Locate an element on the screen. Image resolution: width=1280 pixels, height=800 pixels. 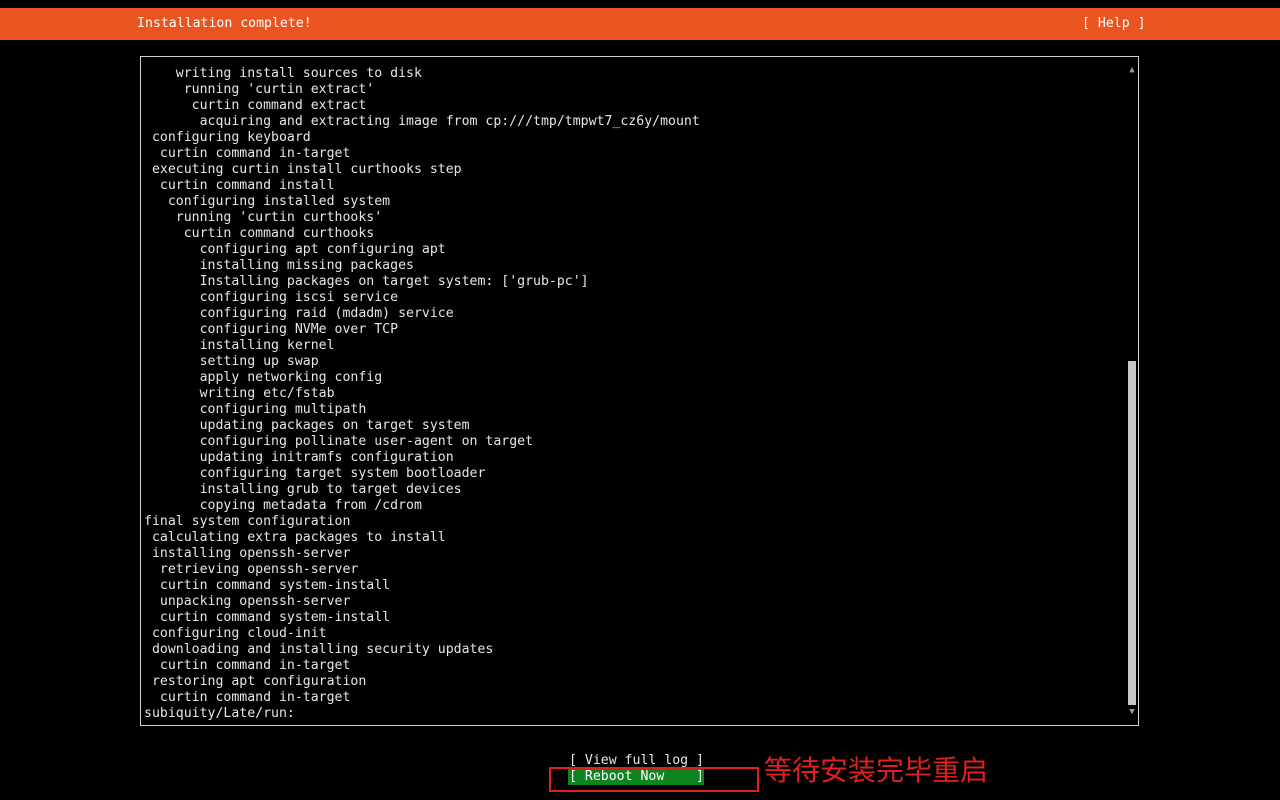
log-line: retrieving openssh-server is located at coordinates (251, 569).